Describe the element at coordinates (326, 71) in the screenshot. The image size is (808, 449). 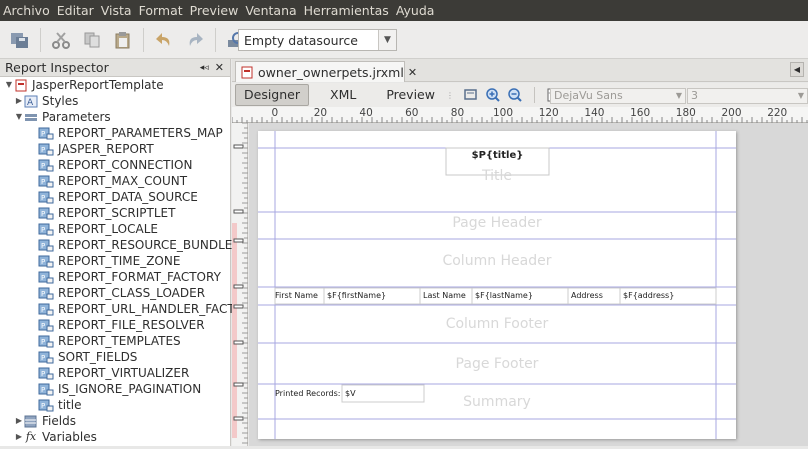
I see `tab-owner-ownerpets: owner_ownerpets.jrxml ✕` at that location.